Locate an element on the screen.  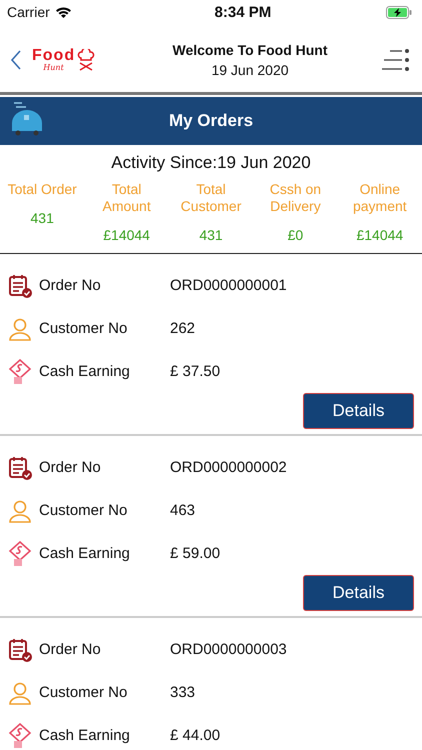
logo-word: Food is located at coordinates (54, 56).